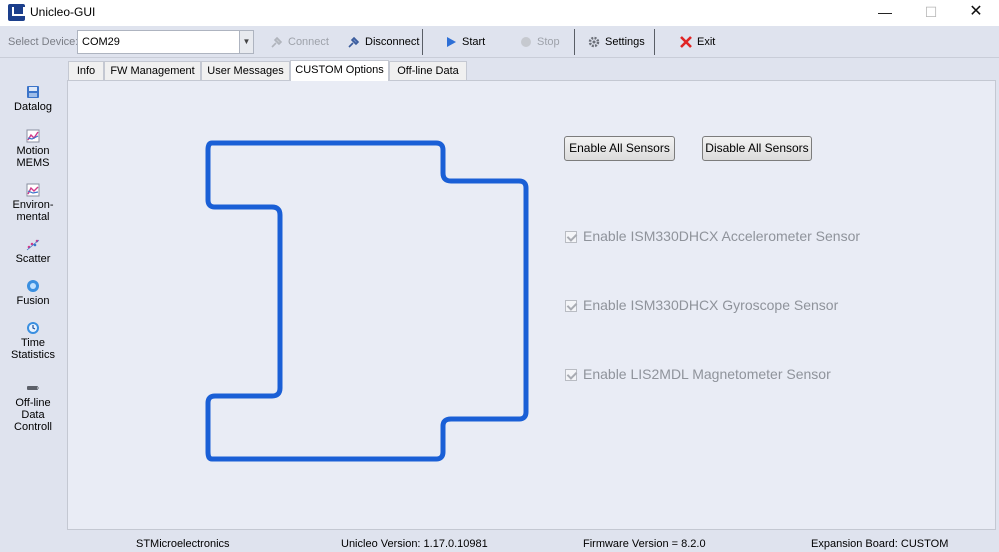  Describe the element at coordinates (33, 149) in the screenshot. I see `sidebar-item-motion-mems: Motion MEMS` at that location.